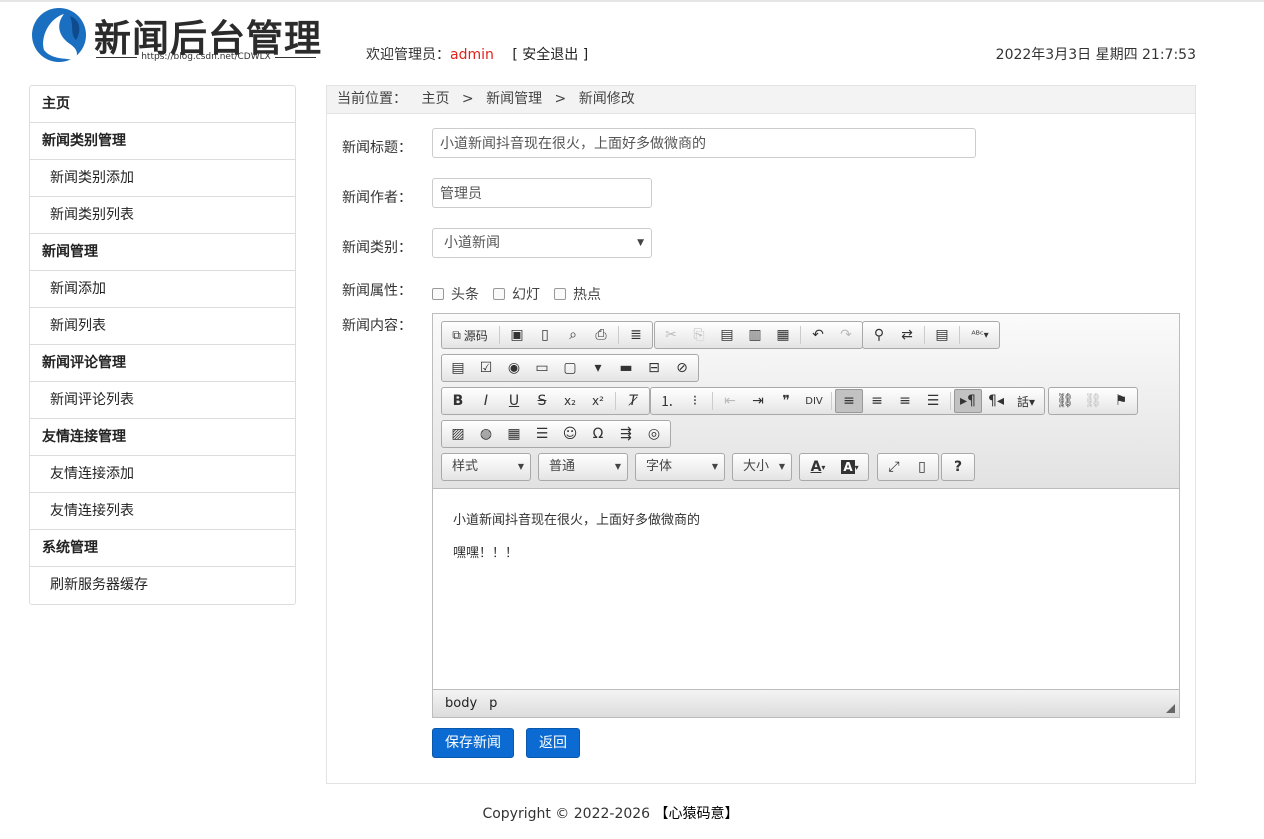 The width and height of the screenshot is (1264, 839). What do you see at coordinates (626, 434) in the screenshot?
I see `page-break-icon: ⇶` at bounding box center [626, 434].